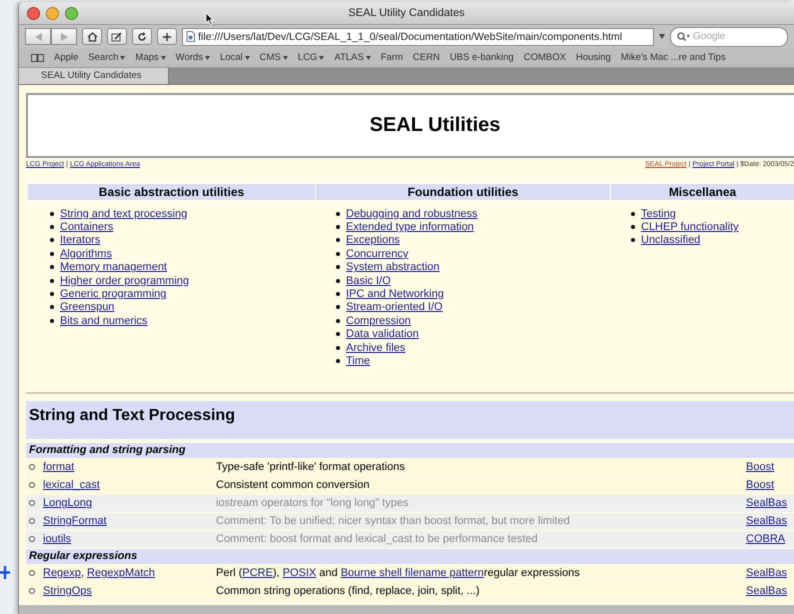 The height and width of the screenshot is (614, 794). Describe the element at coordinates (373, 240) in the screenshot. I see `category-link: Exceptions` at that location.